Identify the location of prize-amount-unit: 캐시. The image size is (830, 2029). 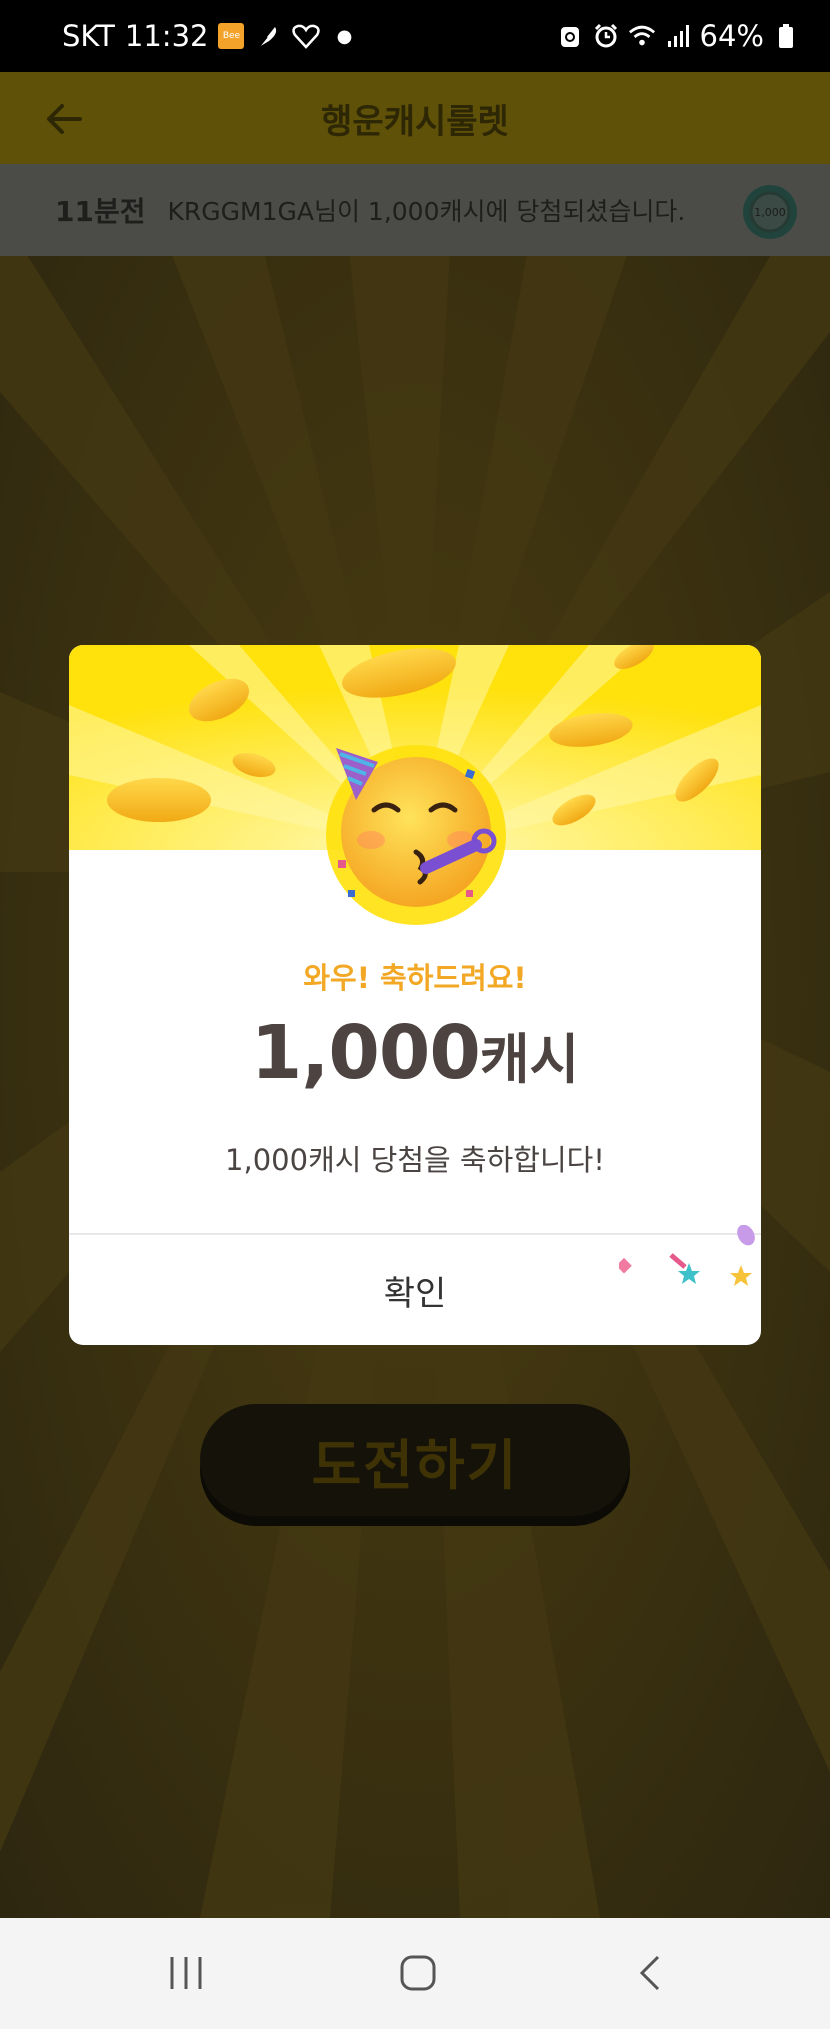
(529, 1059).